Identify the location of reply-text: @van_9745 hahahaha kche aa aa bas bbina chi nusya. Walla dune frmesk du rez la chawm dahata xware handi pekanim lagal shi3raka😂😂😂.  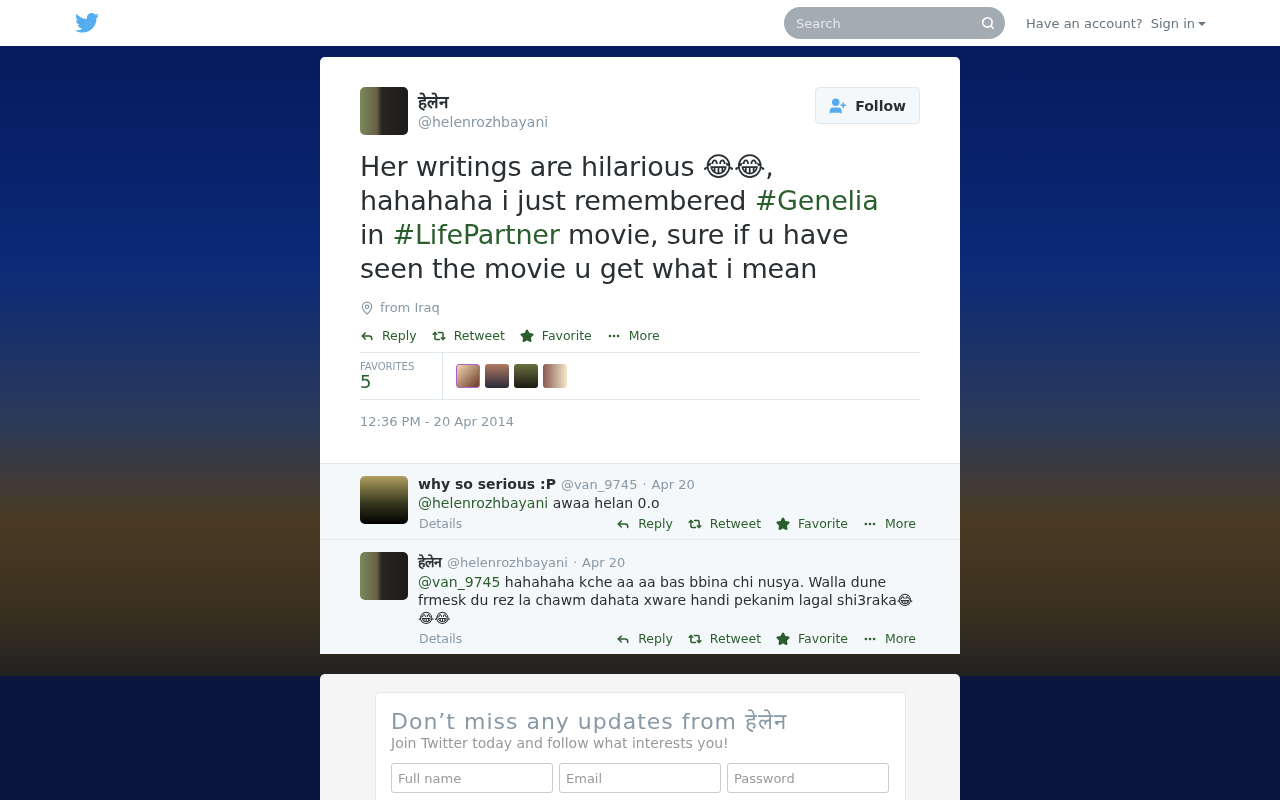
(666, 600).